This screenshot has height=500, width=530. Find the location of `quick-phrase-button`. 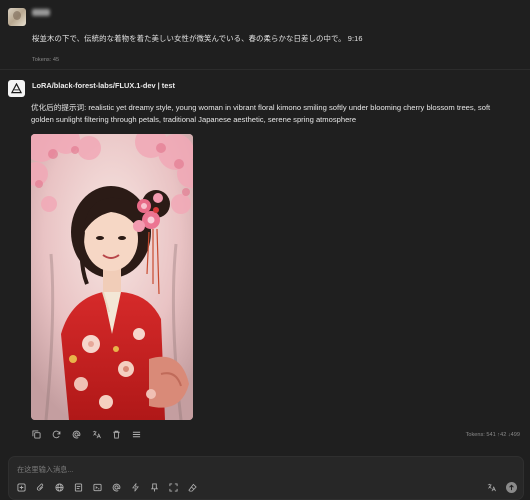

quick-phrase-button is located at coordinates (135, 487).